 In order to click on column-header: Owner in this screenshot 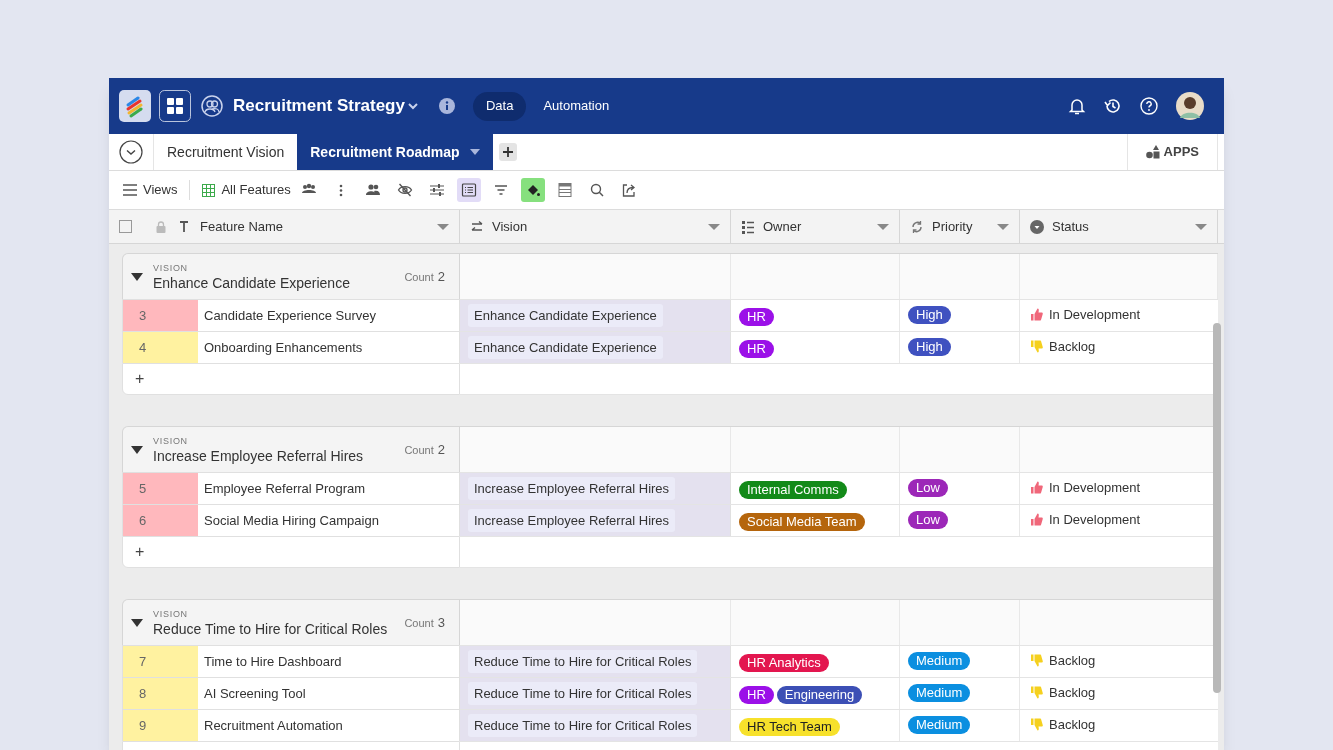, I will do `click(815, 226)`.